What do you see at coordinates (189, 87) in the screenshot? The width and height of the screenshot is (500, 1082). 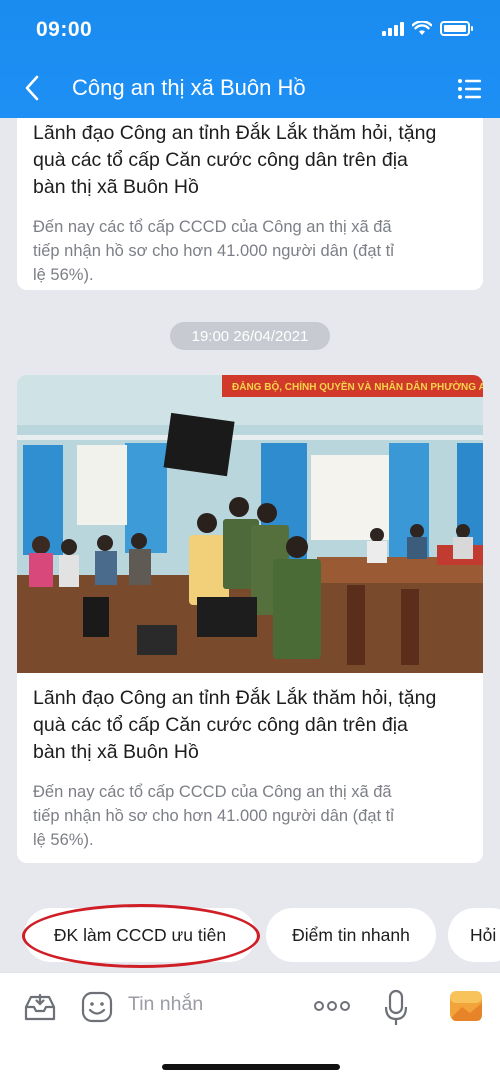 I see `page-title: Công an thị xã Buôn Hồ` at bounding box center [189, 87].